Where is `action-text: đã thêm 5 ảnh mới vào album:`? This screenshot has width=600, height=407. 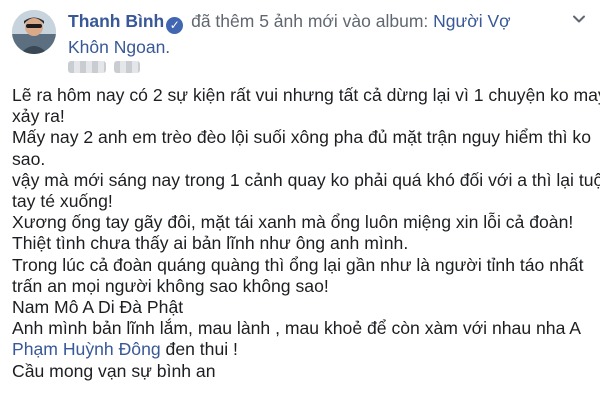 action-text: đã thêm 5 ảnh mới vào album: is located at coordinates (310, 21).